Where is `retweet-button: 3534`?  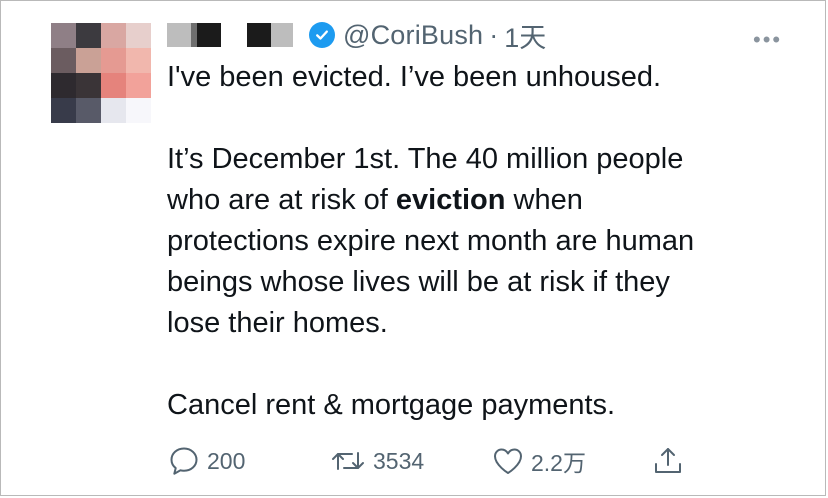
retweet-button: 3534 is located at coordinates (376, 461).